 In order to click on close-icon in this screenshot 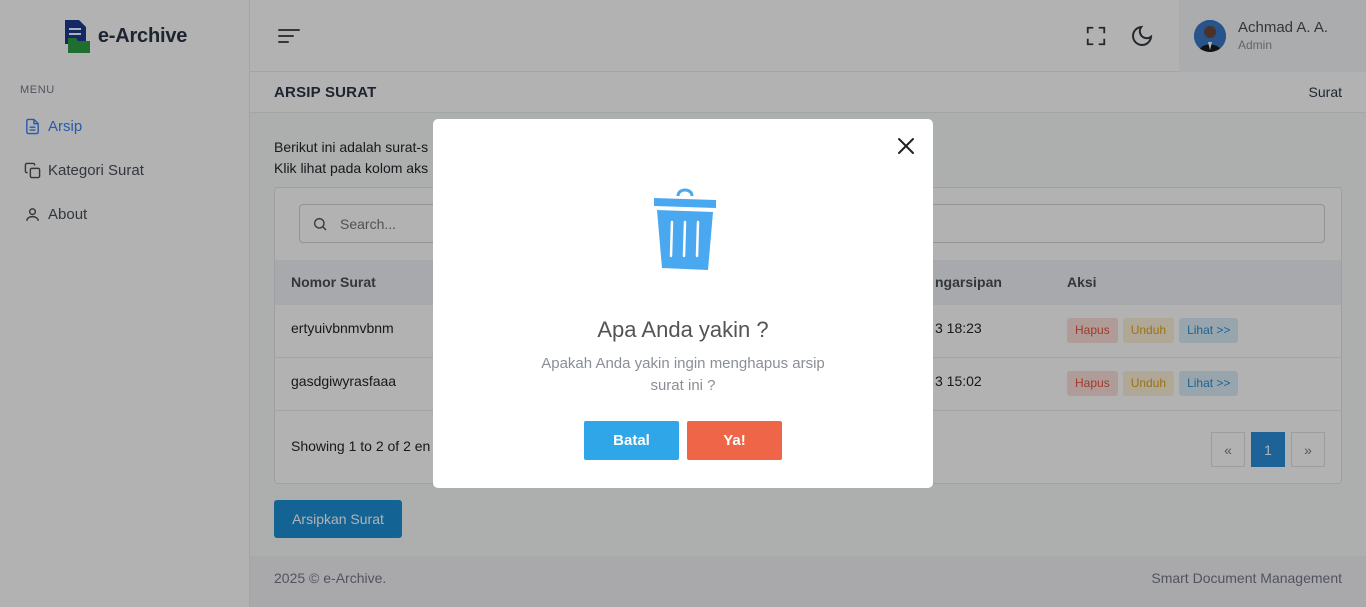, I will do `click(906, 146)`.